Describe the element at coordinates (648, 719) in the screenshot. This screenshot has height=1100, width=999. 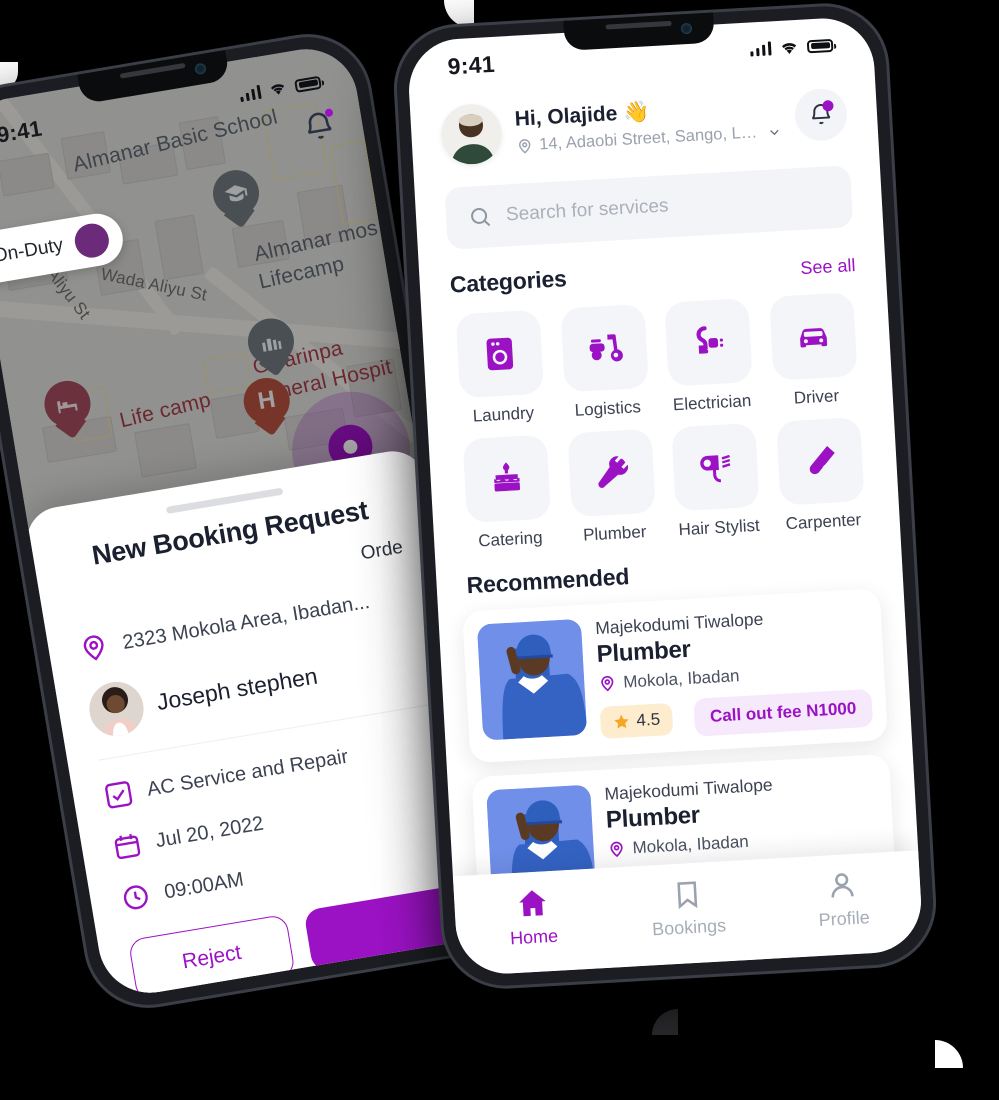
I see `rating-value: 4.5` at that location.